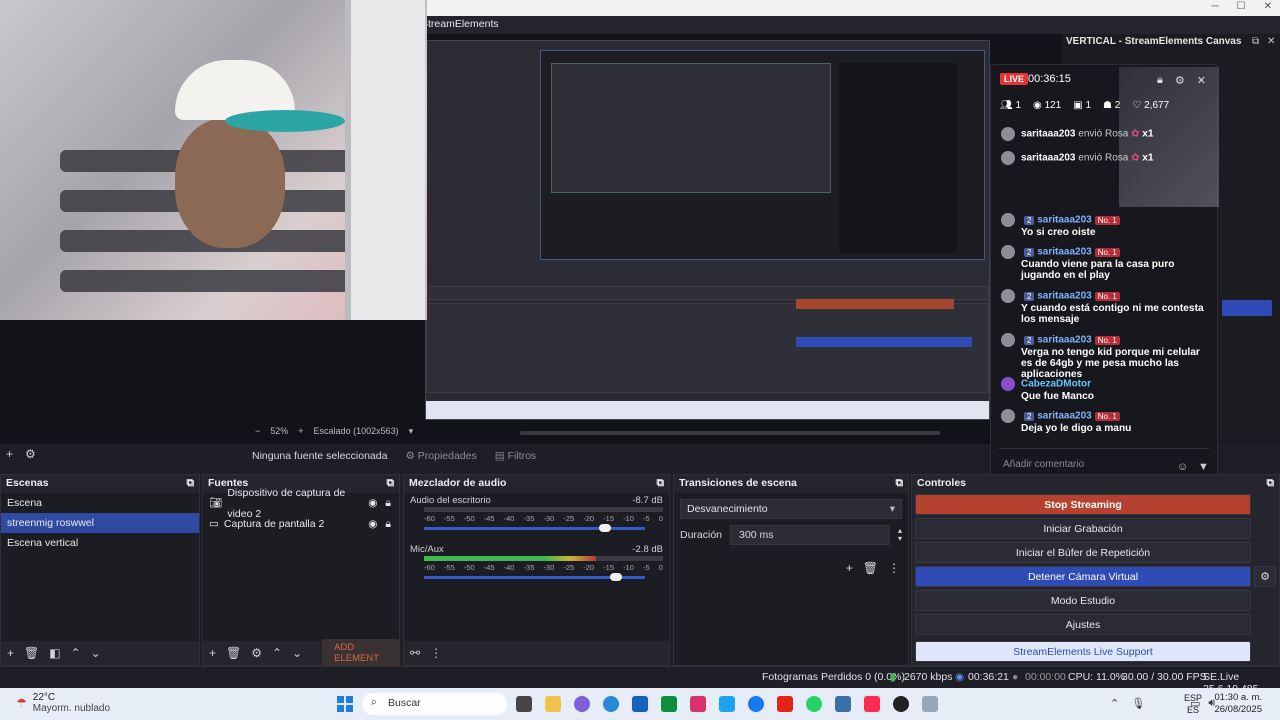 This screenshot has width=1280, height=720. Describe the element at coordinates (1201, 80) in the screenshot. I see `close-icon: ✕` at that location.